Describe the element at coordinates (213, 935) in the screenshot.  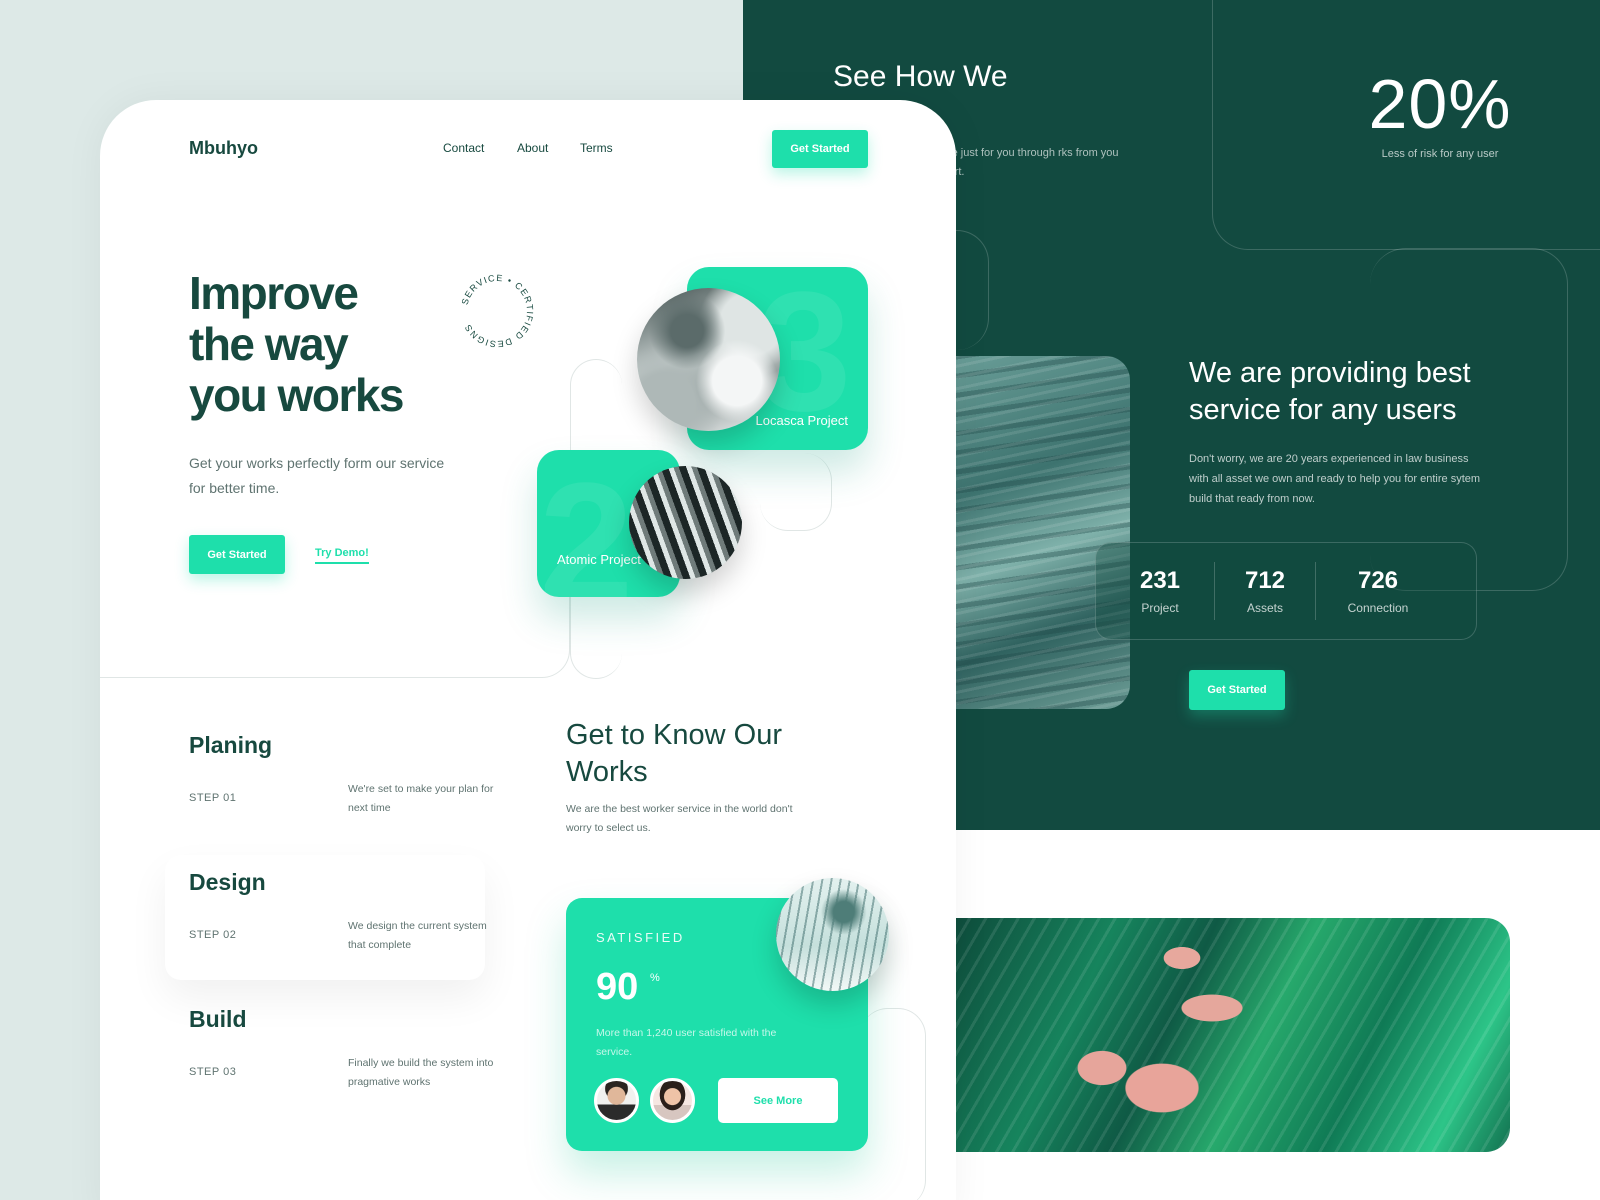
I see `step-number: STEP 02` at that location.